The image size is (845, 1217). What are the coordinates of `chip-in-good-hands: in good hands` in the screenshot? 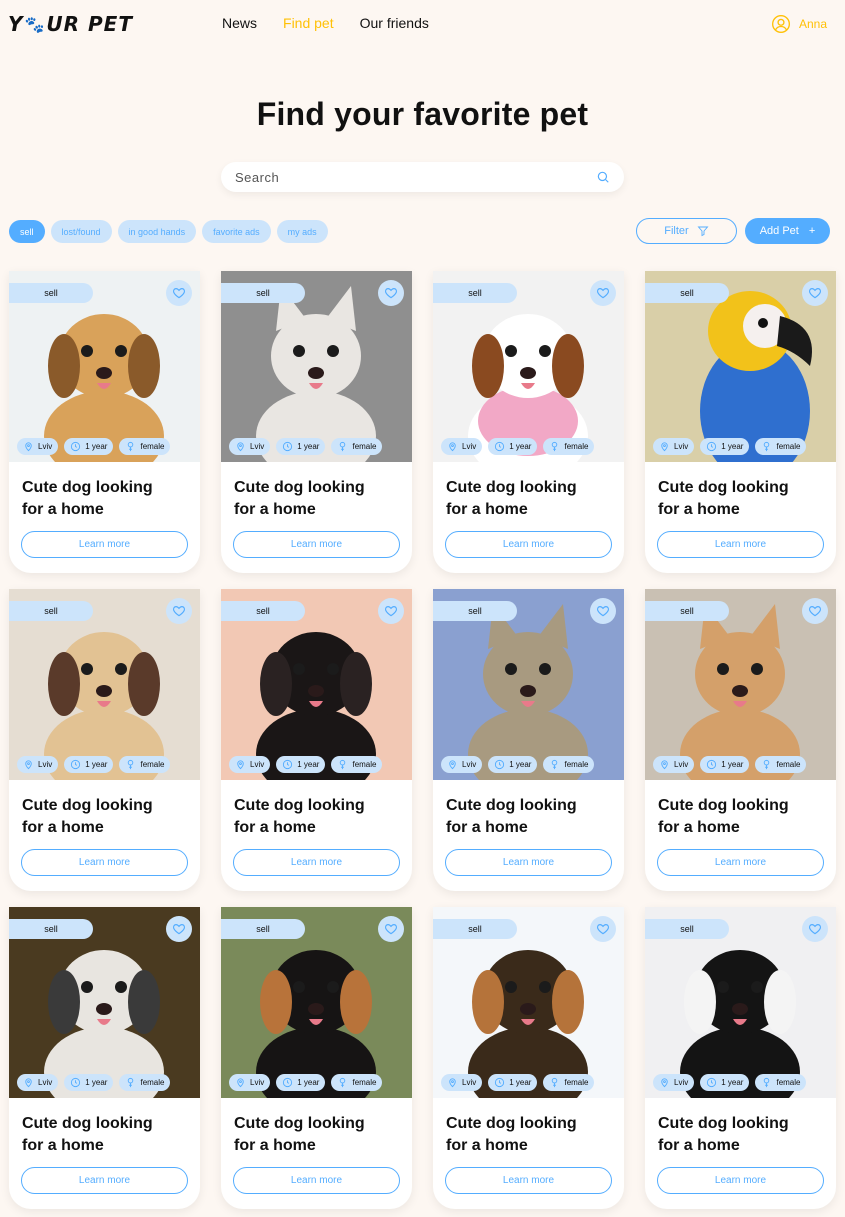 It's located at (157, 231).